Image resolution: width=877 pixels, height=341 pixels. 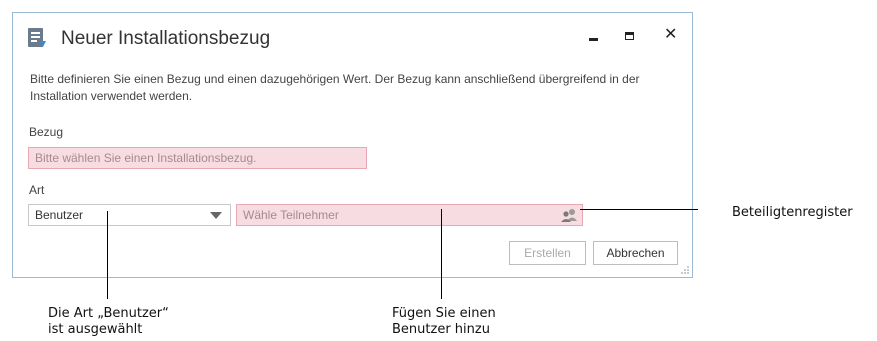 I want to click on close-button: ✕, so click(x=671, y=36).